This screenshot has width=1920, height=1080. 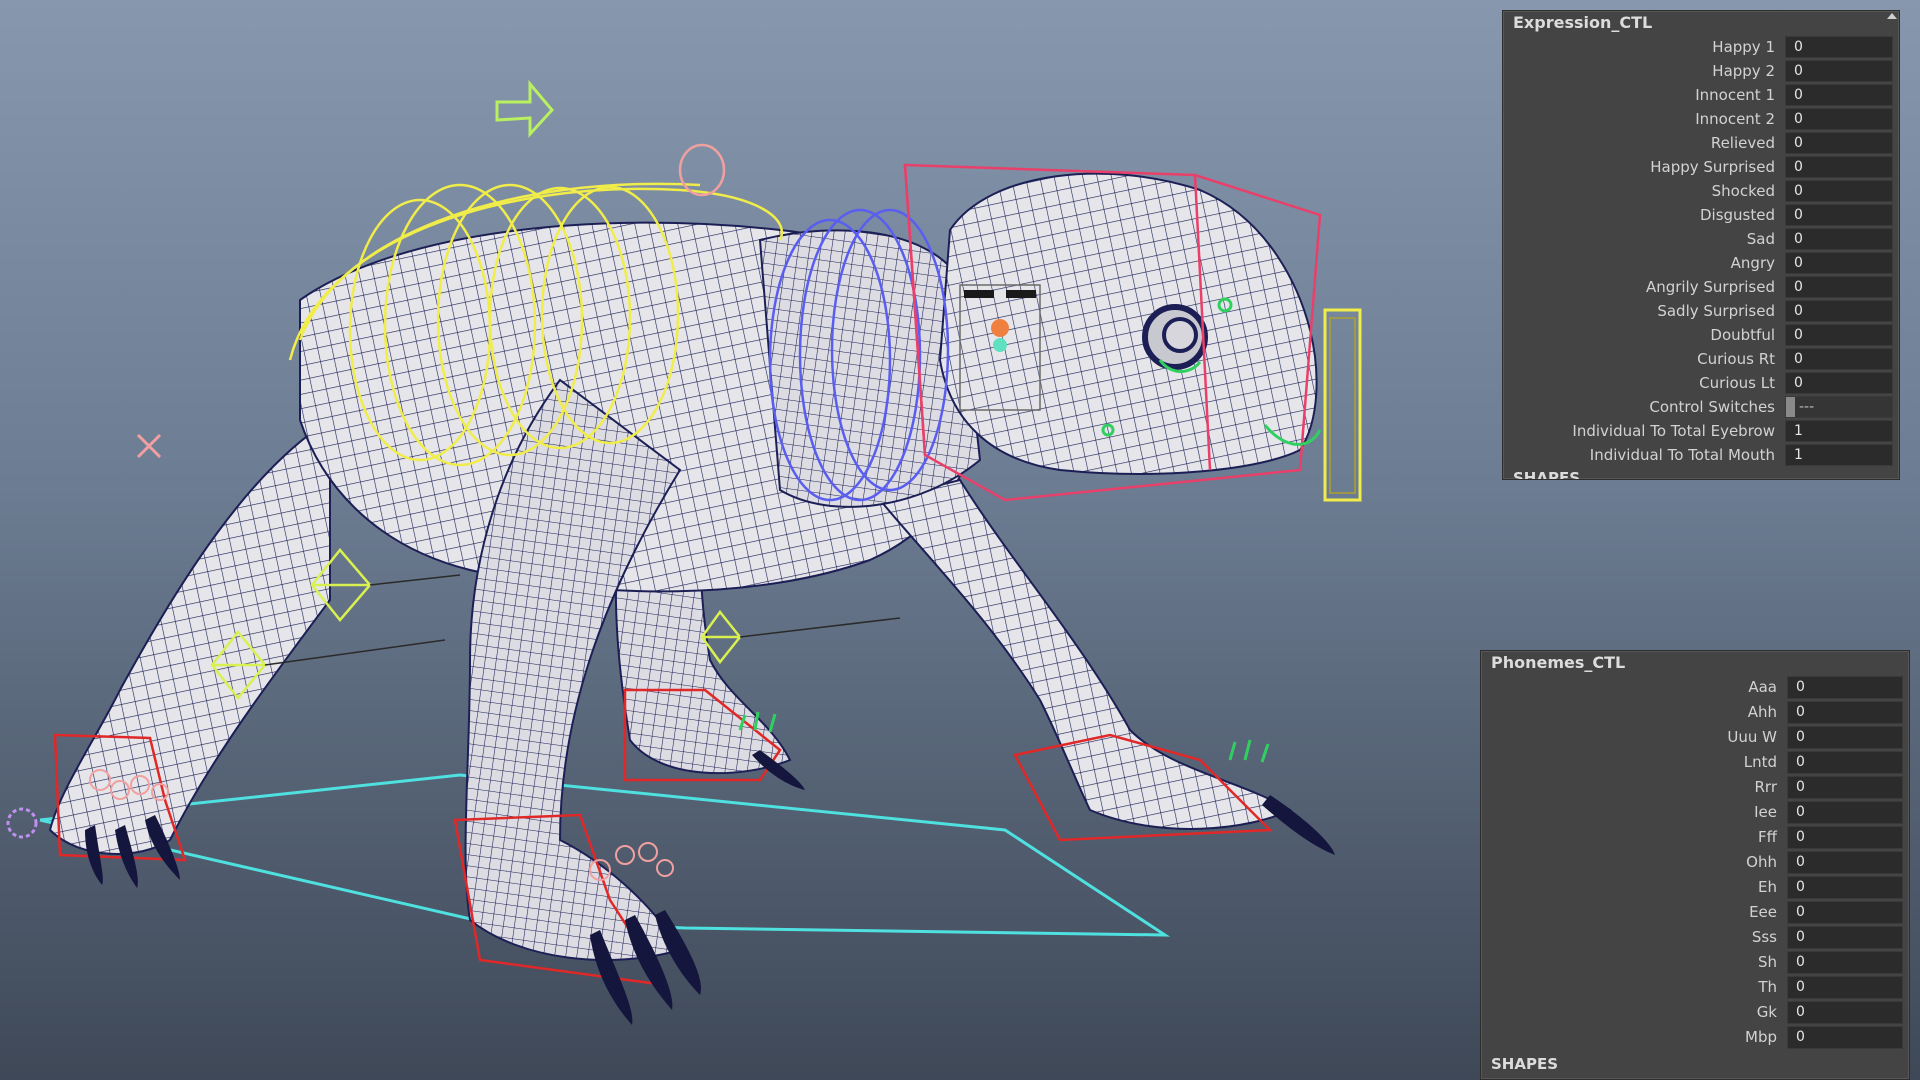 I want to click on attribute-row: Aaa 0, so click(x=1695, y=687).